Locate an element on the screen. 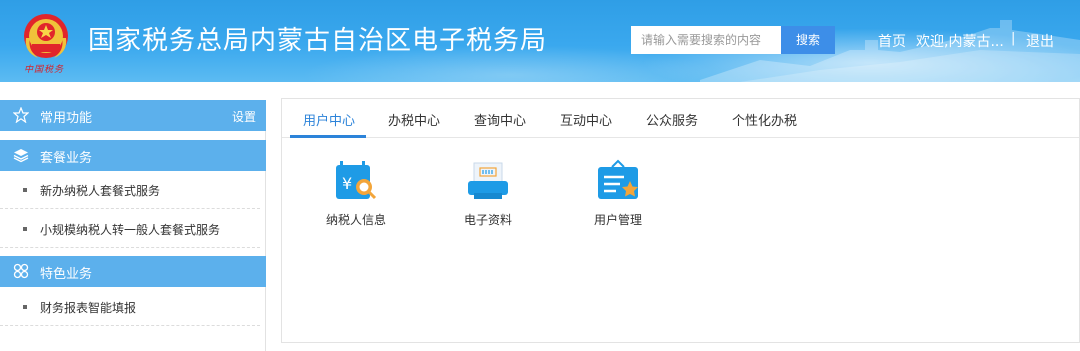 This screenshot has width=1080, height=351. sidebar-item-financial-report-filling: 财务报表智能填报 is located at coordinates (130, 307).